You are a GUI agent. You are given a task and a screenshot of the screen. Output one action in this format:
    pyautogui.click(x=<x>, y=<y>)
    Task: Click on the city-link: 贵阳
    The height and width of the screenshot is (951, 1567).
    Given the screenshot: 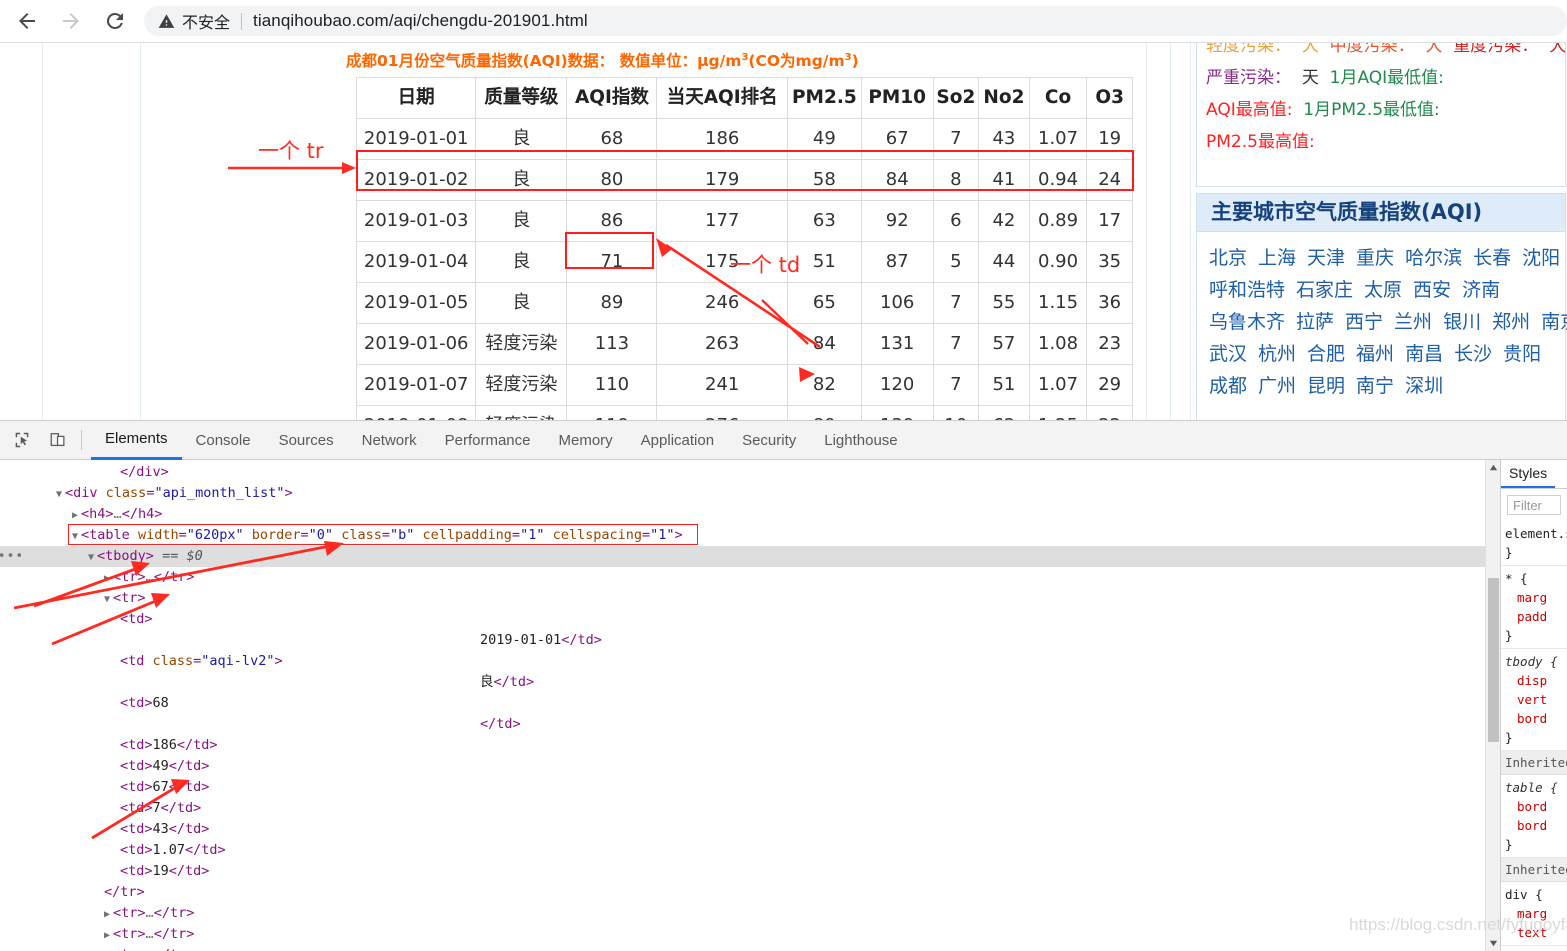 What is the action you would take?
    pyautogui.click(x=1522, y=354)
    